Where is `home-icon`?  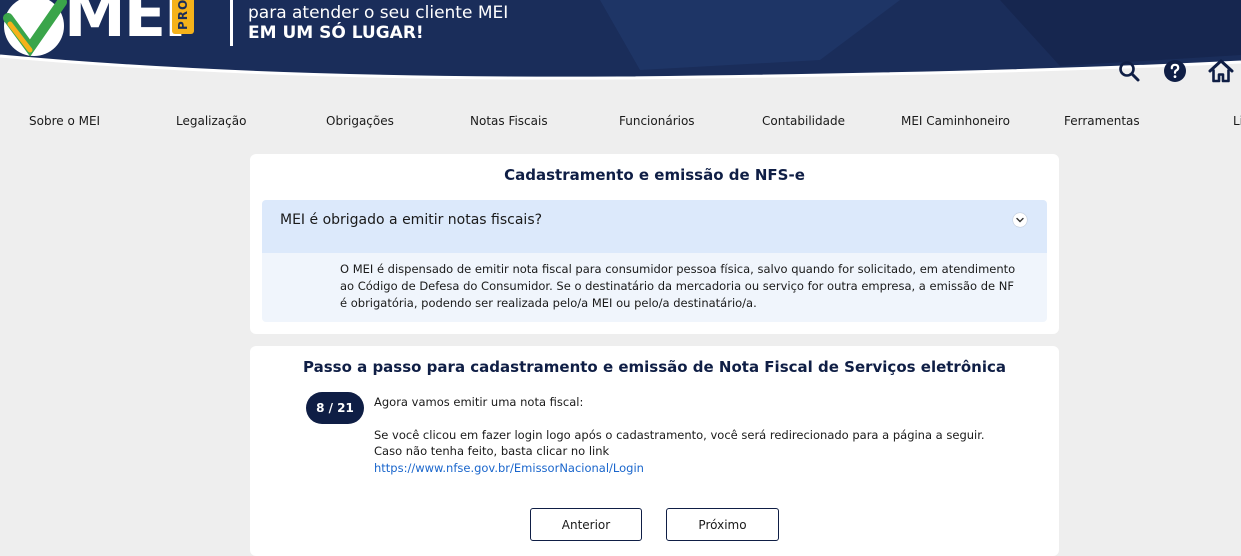
home-icon is located at coordinates (1221, 71).